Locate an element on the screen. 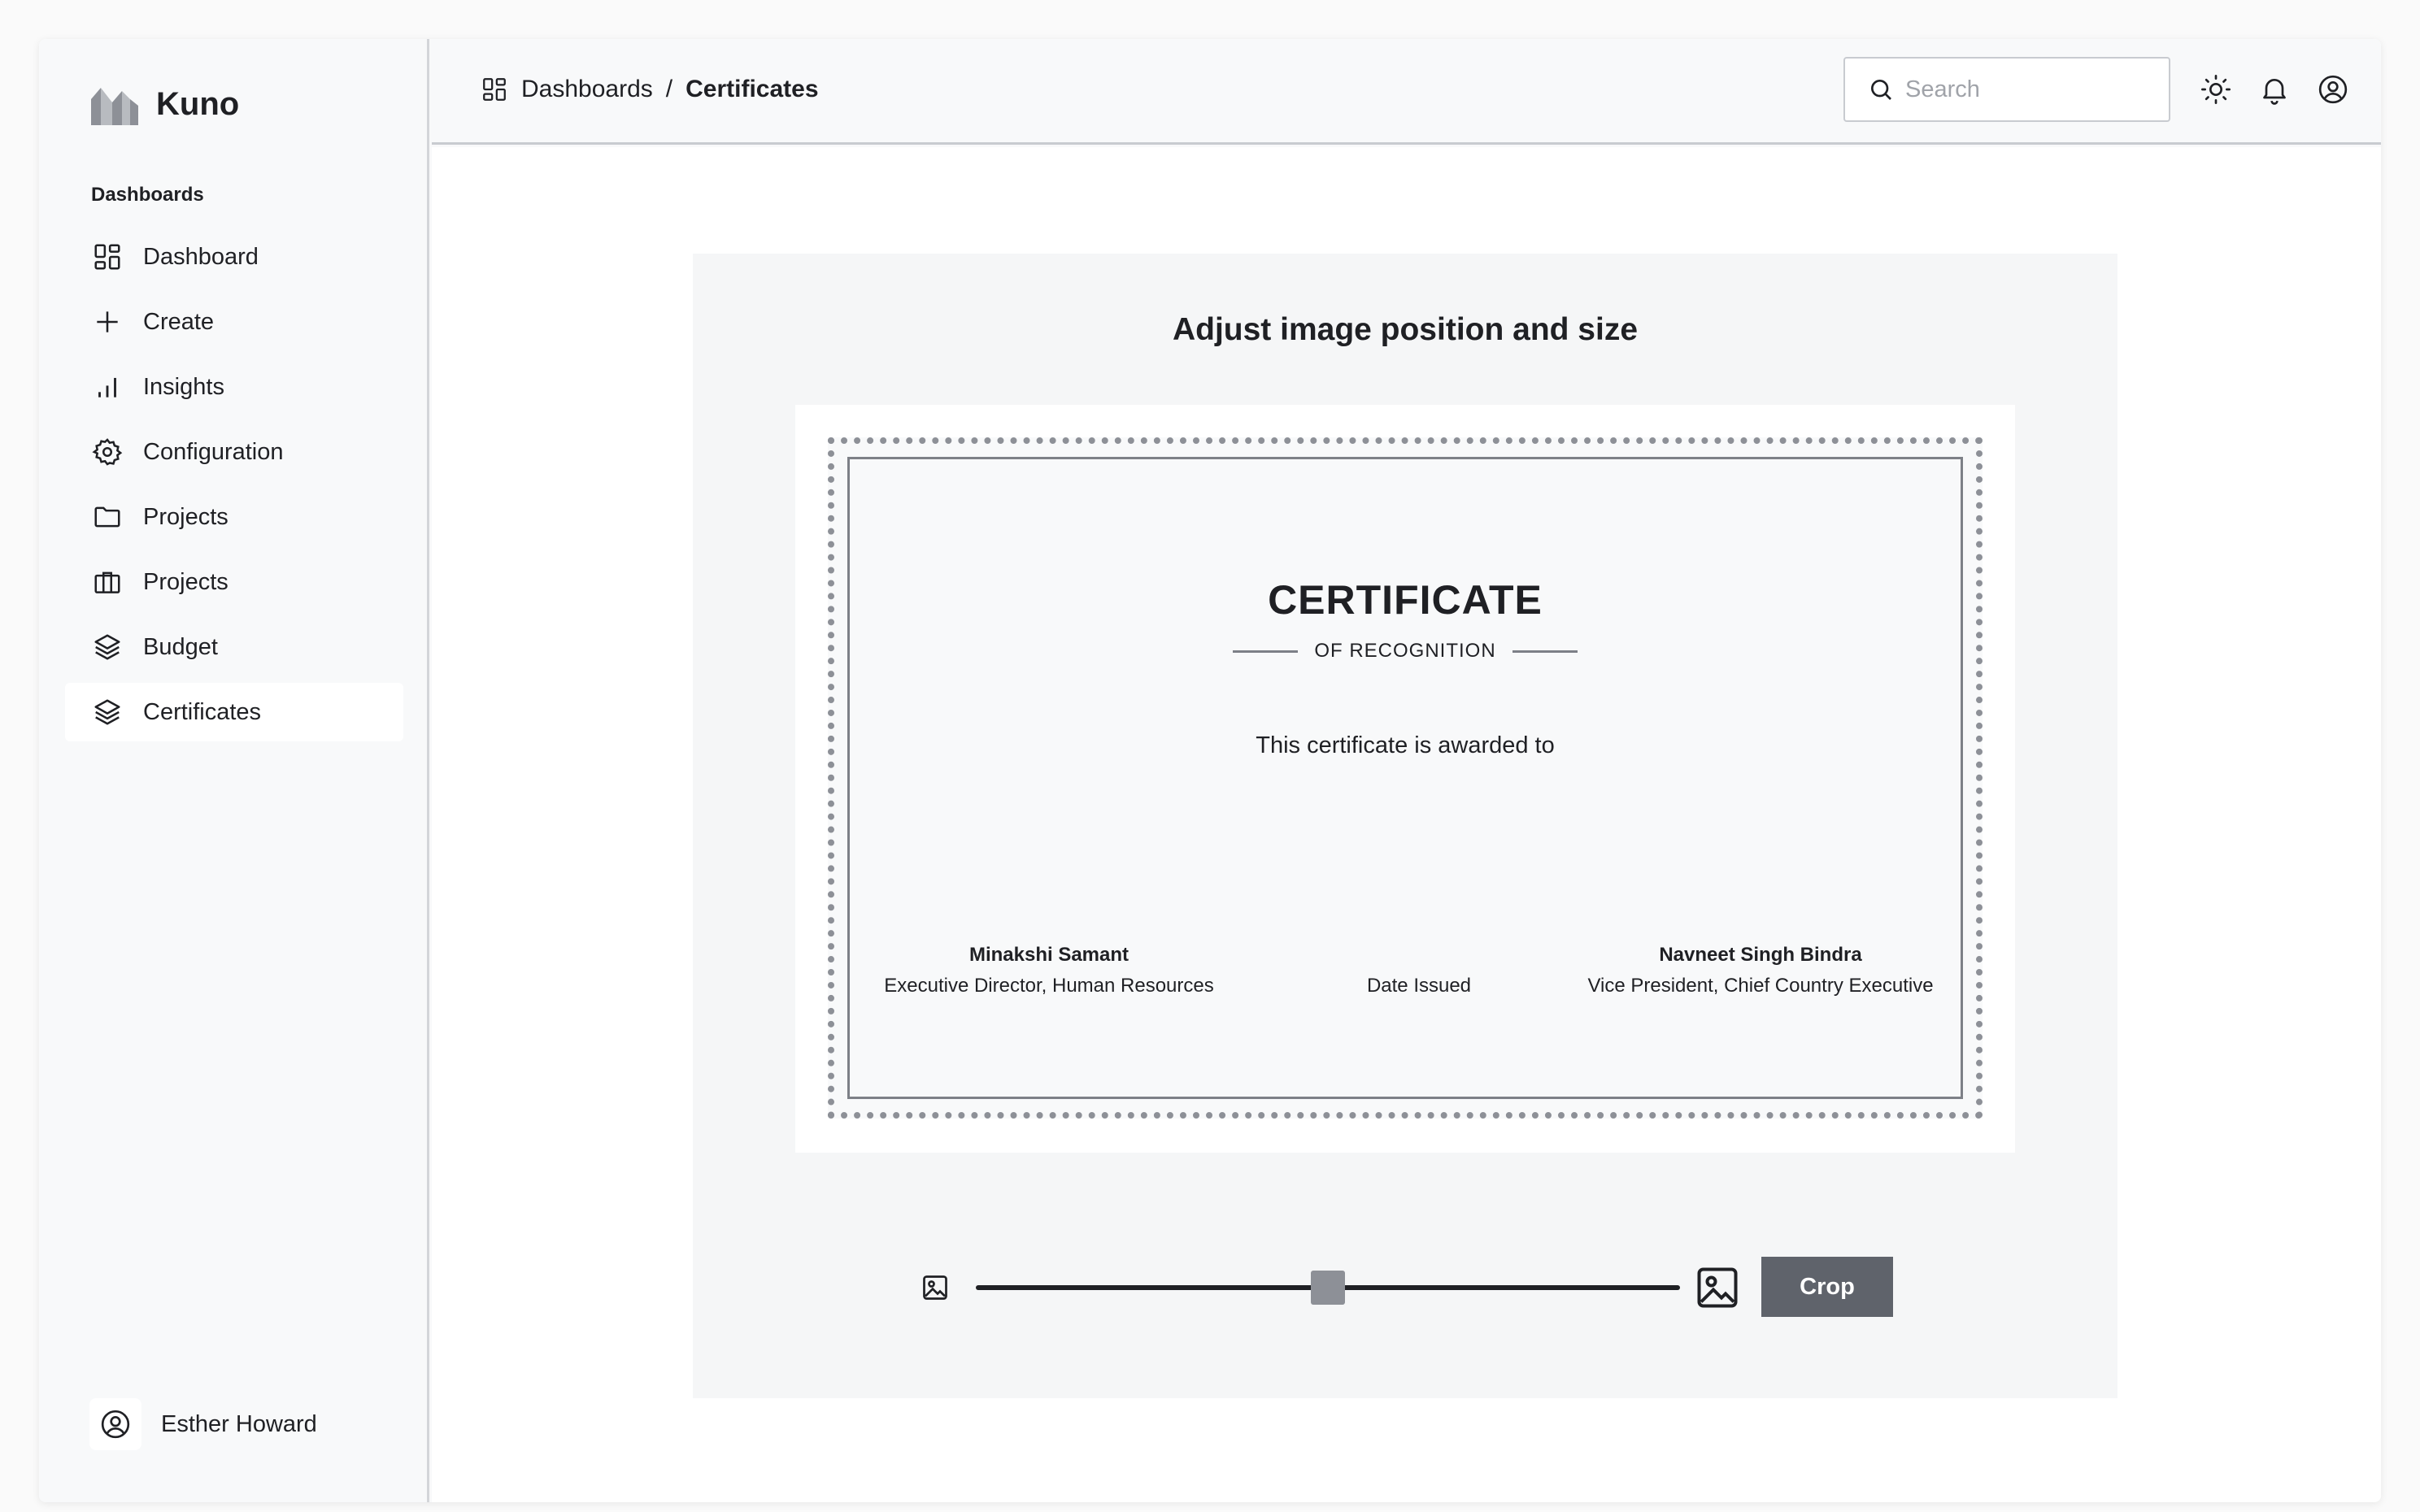  gear-icon is located at coordinates (108, 452).